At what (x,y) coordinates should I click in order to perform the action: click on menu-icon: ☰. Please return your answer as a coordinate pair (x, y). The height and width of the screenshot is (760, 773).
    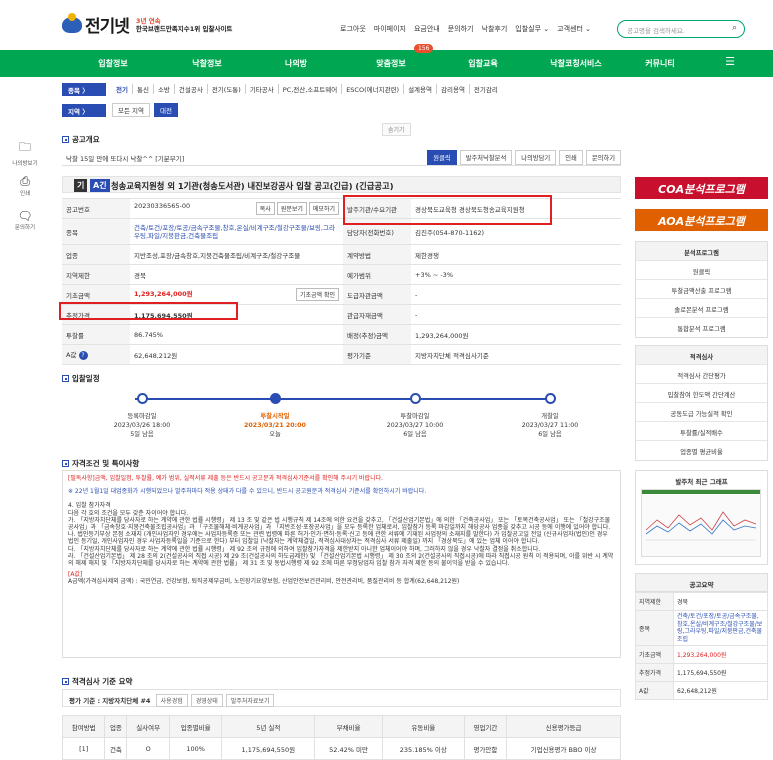
    Looking at the image, I should click on (730, 61).